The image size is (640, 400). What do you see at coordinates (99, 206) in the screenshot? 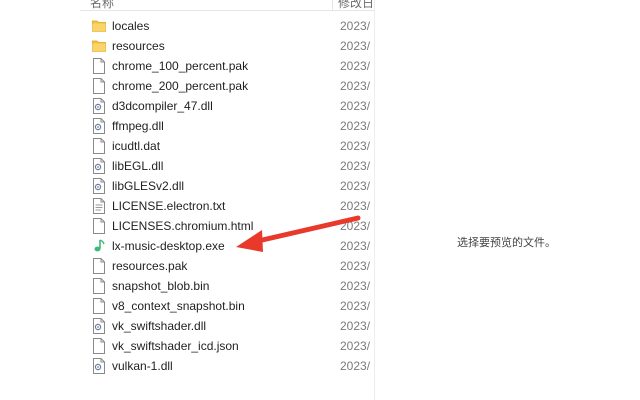
I see `text-file-icon` at bounding box center [99, 206].